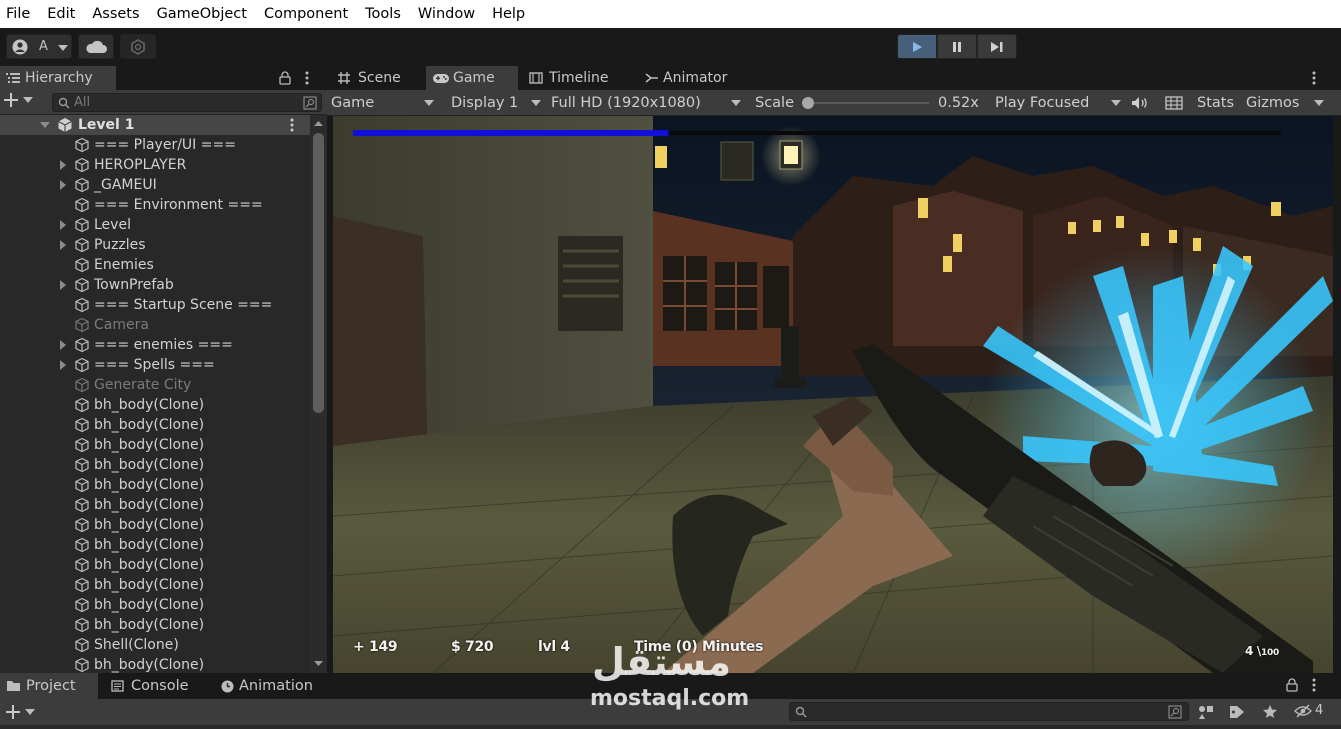  I want to click on play-button, so click(917, 46).